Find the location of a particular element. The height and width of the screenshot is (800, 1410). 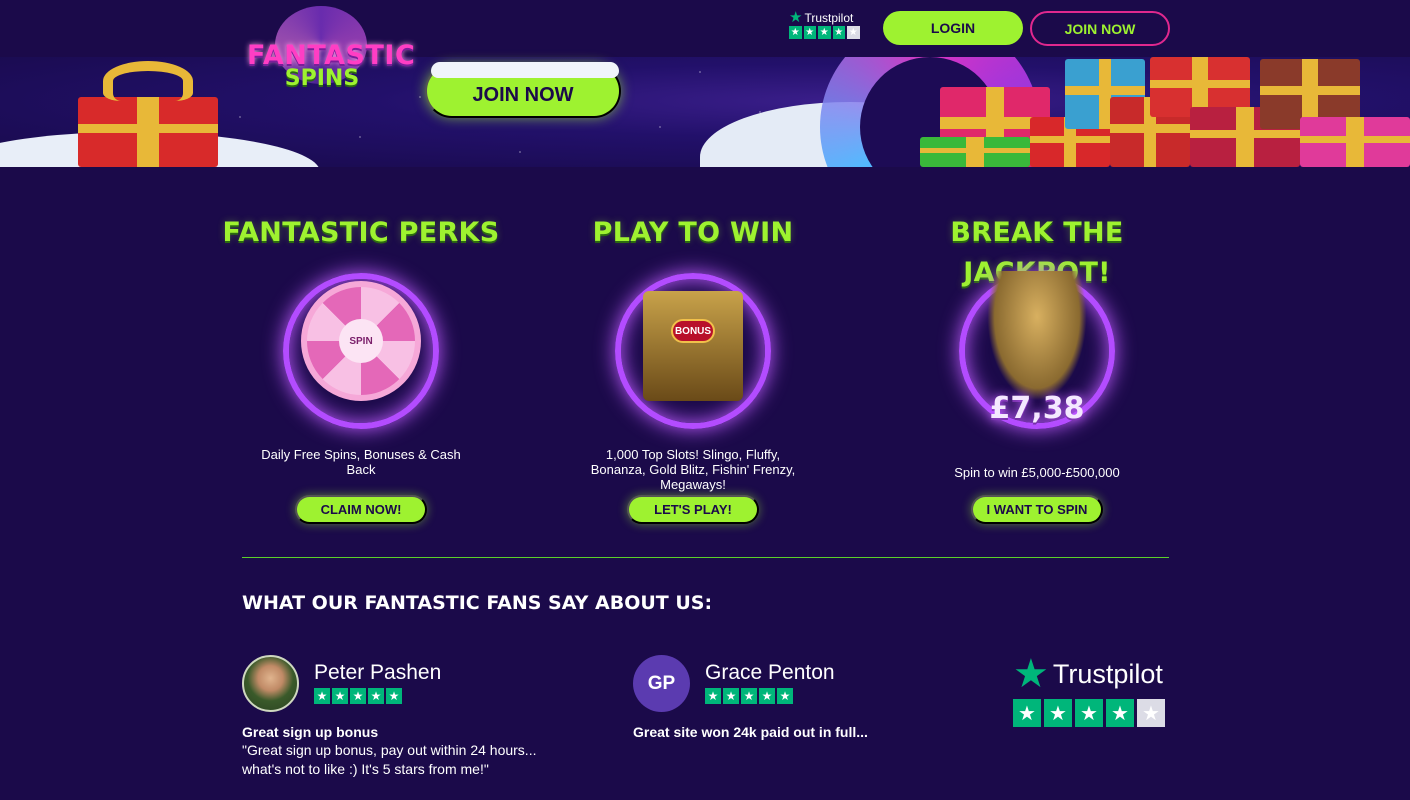

perk-description: Daily Free Spins, Bonuses & Cash Back is located at coordinates (361, 462).